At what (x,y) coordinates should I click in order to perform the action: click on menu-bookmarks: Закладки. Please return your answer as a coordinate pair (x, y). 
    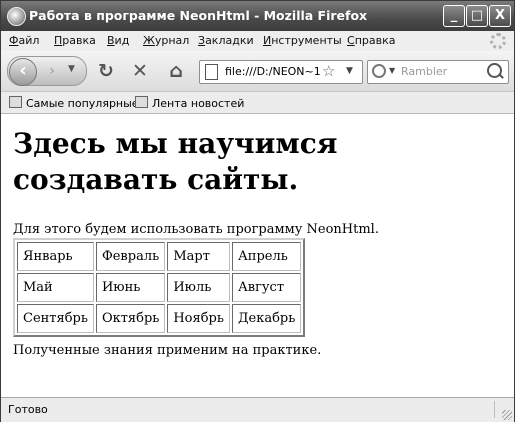
    Looking at the image, I should click on (226, 40).